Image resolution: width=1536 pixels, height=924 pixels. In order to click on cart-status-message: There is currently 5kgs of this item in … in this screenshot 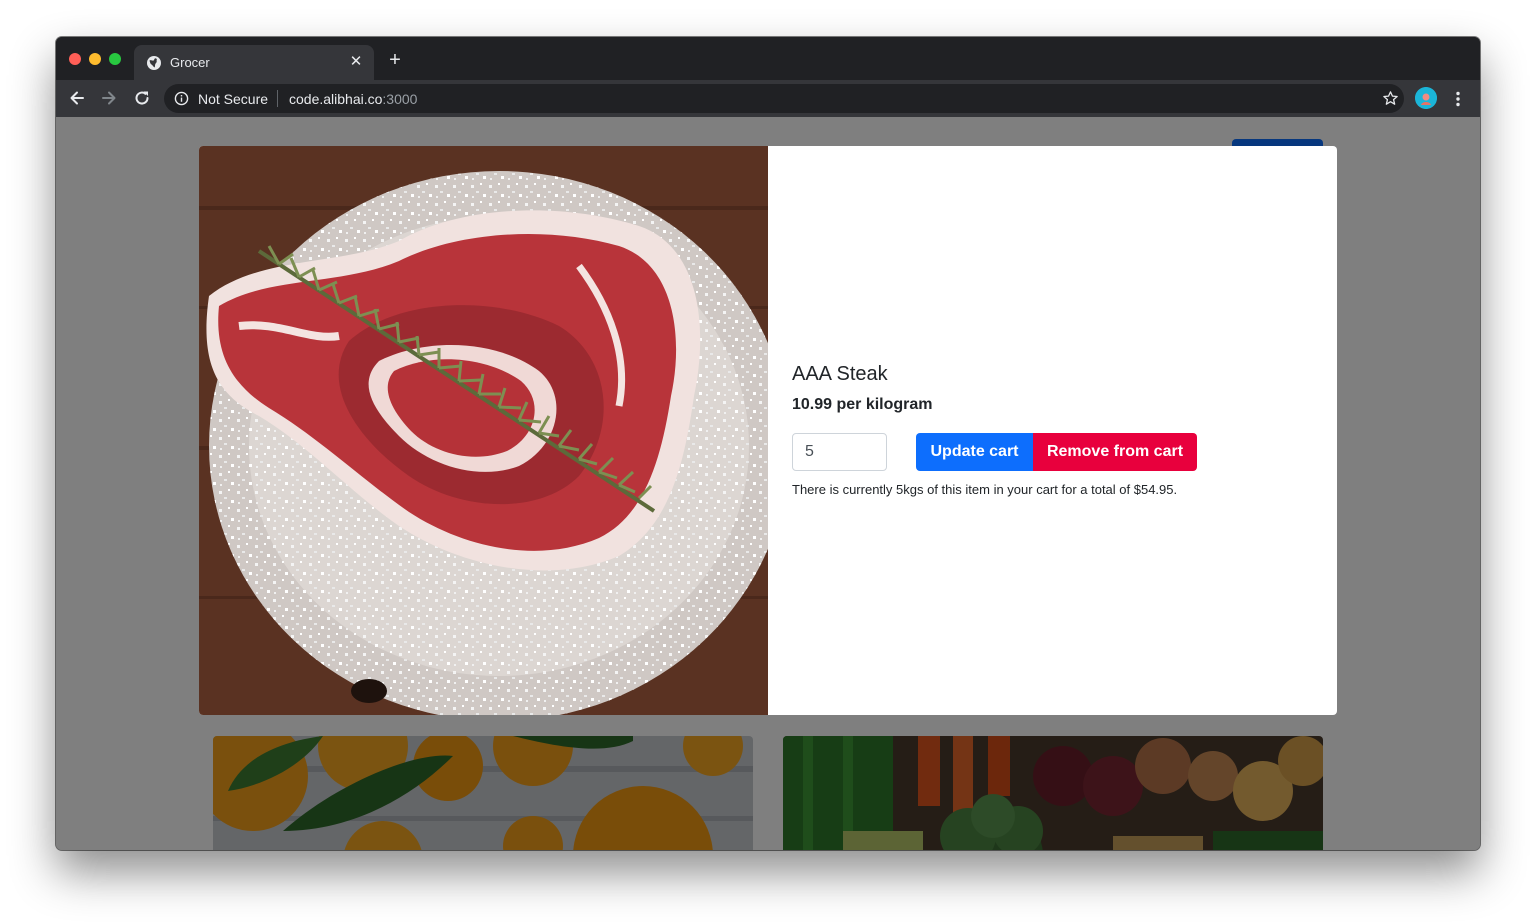, I will do `click(985, 489)`.